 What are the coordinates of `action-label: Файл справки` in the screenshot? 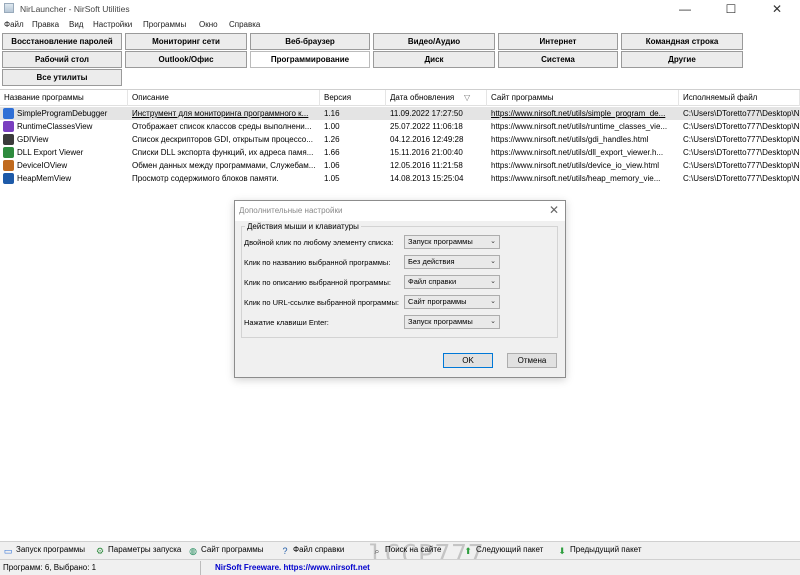 It's located at (319, 549).